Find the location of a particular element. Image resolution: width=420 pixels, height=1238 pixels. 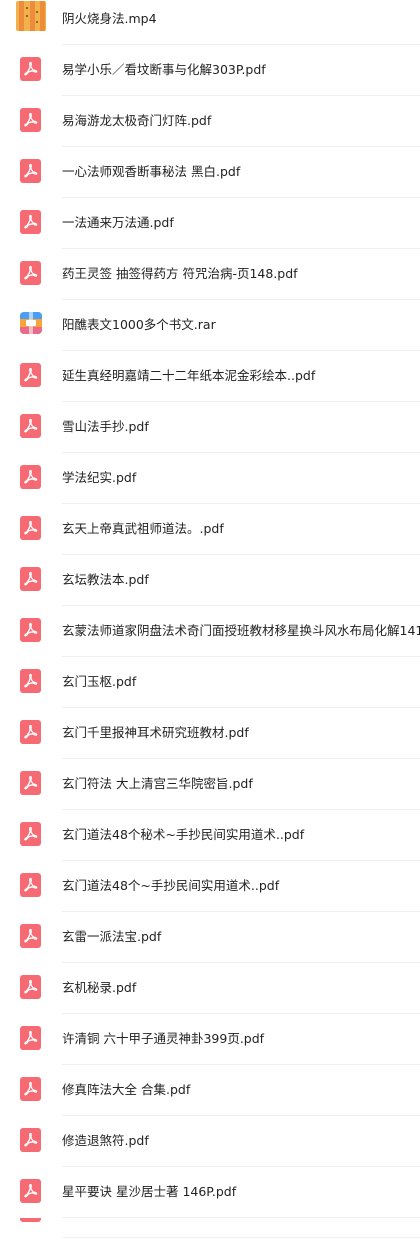

file-row: 玄门符法 大上清宫三华院密旨.pdf is located at coordinates (210, 784).